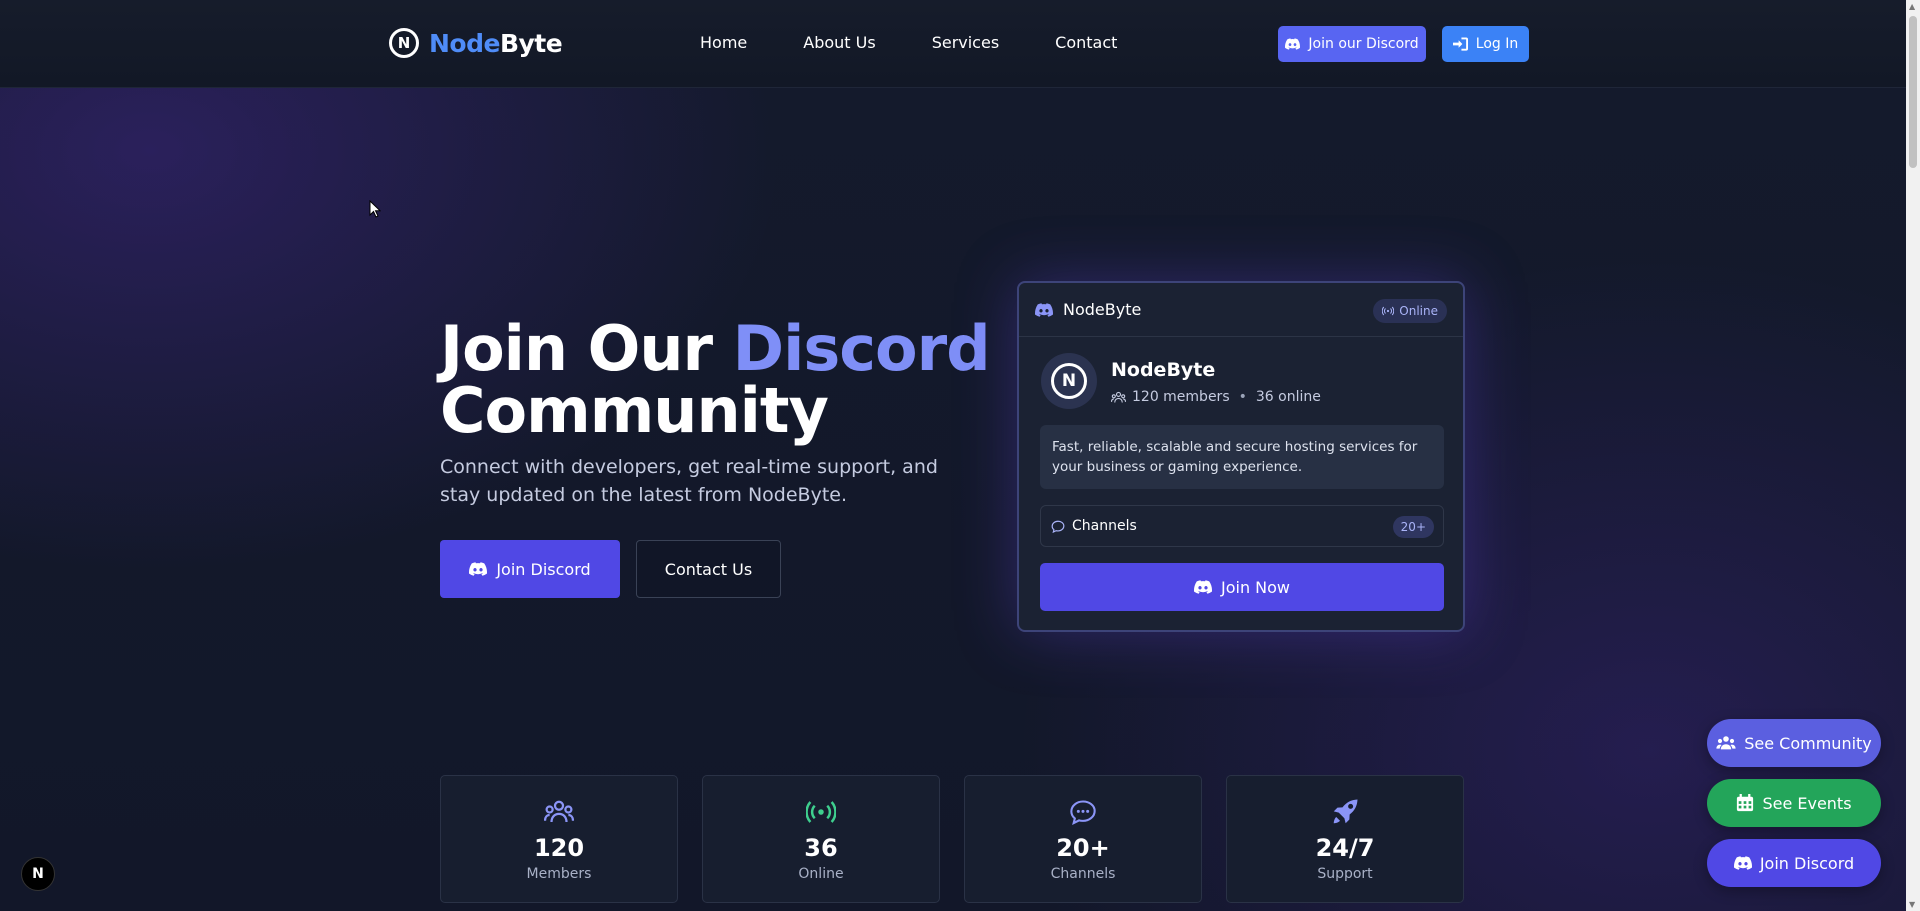  What do you see at coordinates (908, 42) in the screenshot?
I see `nav-links: Home About Us Services Contact` at bounding box center [908, 42].